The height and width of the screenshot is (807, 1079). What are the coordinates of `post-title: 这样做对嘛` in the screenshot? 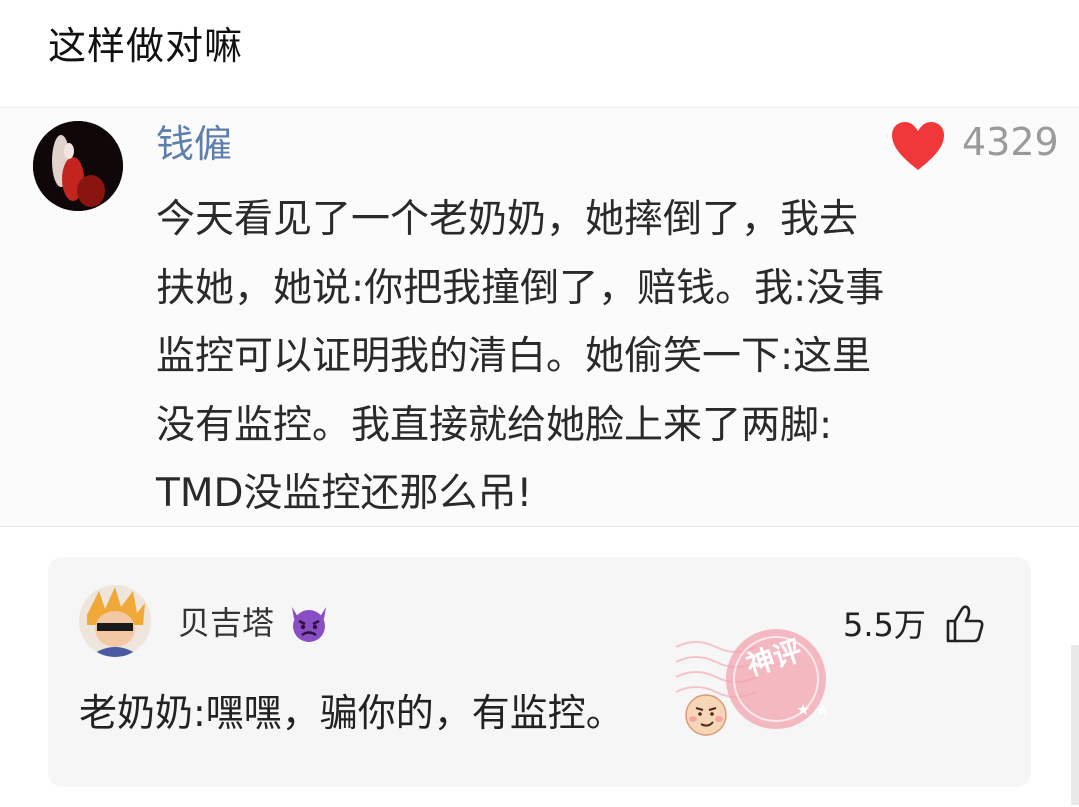 It's located at (146, 46).